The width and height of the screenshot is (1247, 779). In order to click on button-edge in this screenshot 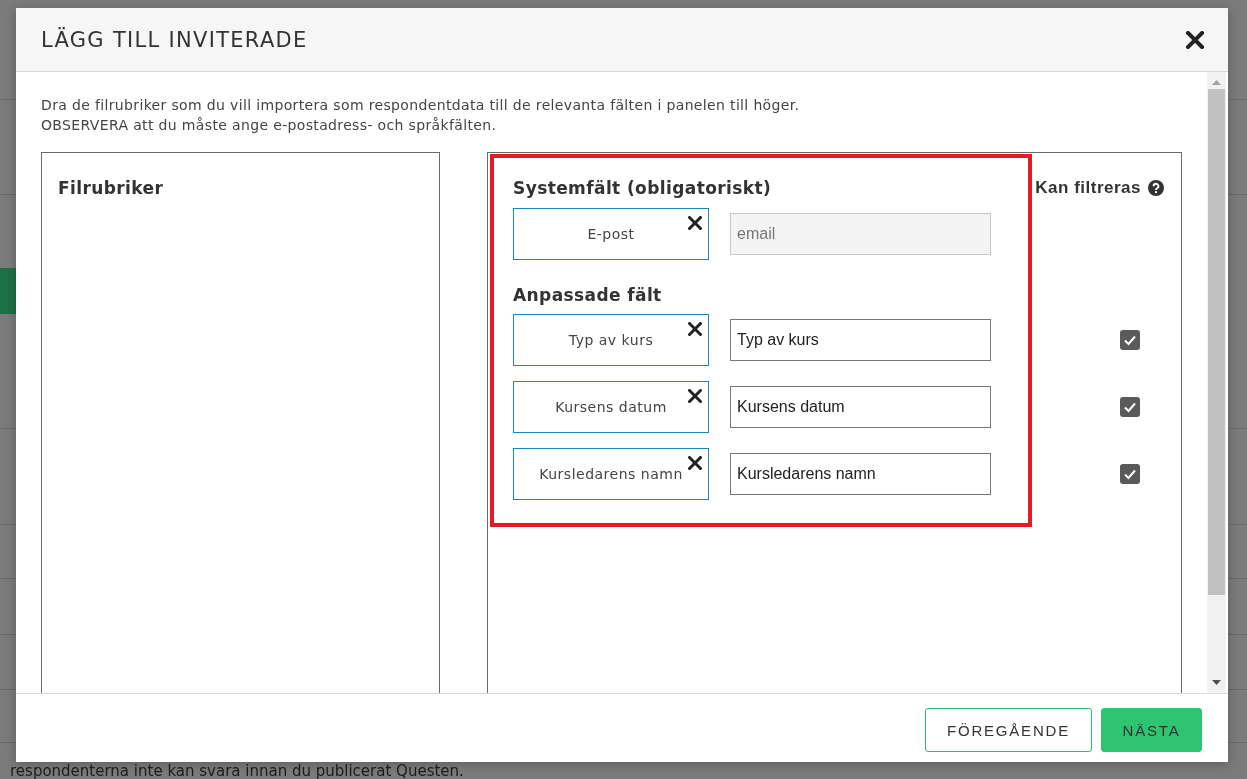, I will do `click(8, 291)`.